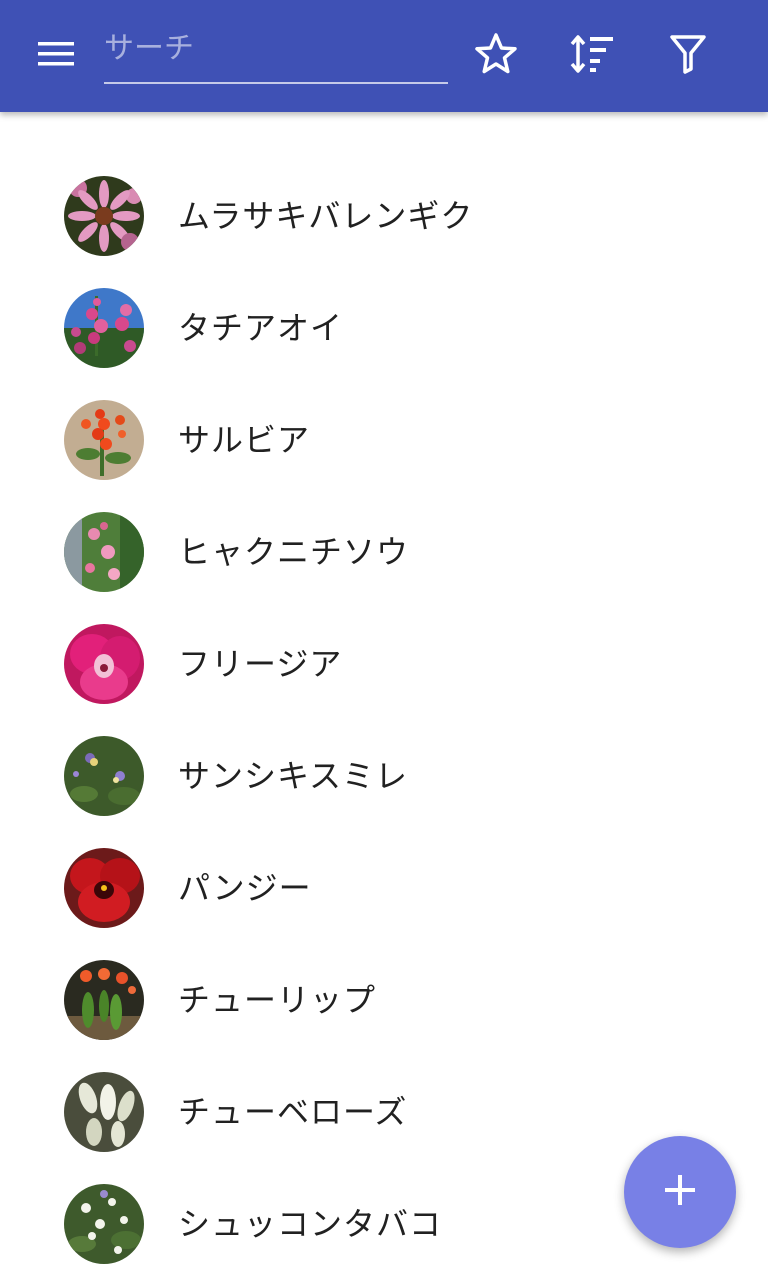 This screenshot has width=768, height=1280. What do you see at coordinates (277, 1000) in the screenshot?
I see `flower-name: チューリップ` at bounding box center [277, 1000].